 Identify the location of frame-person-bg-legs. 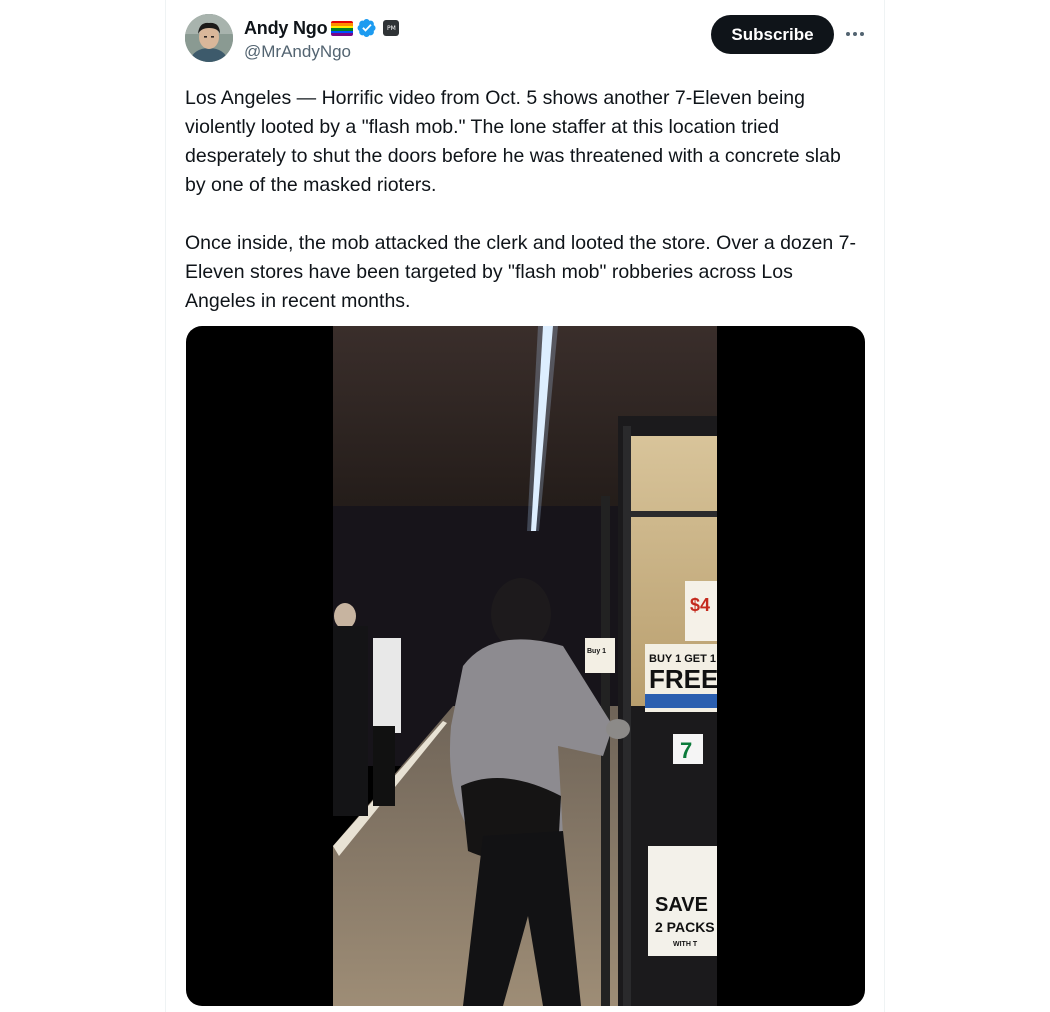
(384, 766).